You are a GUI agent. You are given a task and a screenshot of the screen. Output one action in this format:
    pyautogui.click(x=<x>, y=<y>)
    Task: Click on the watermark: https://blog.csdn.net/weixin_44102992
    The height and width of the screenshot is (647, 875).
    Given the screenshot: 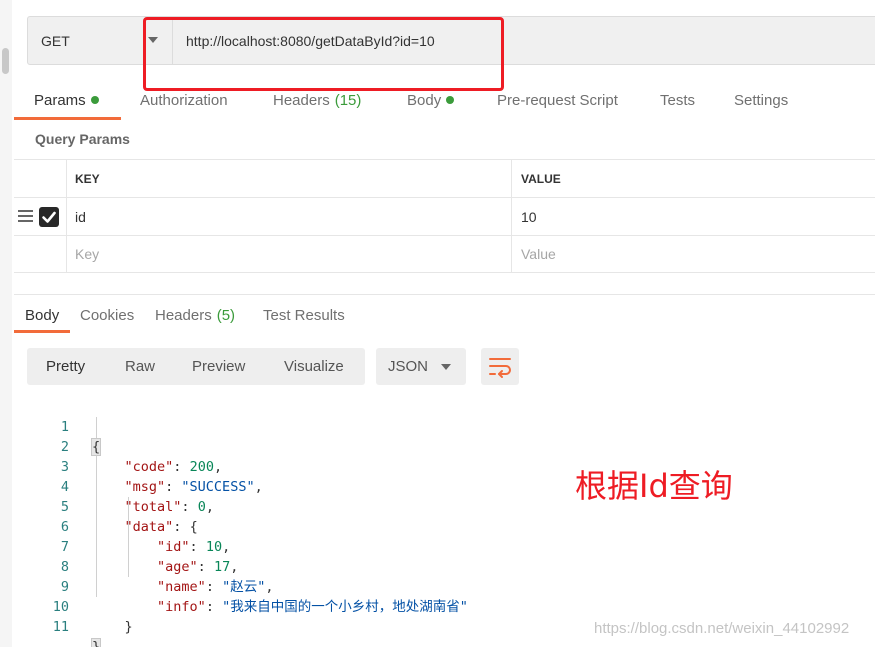 What is the action you would take?
    pyautogui.click(x=722, y=628)
    